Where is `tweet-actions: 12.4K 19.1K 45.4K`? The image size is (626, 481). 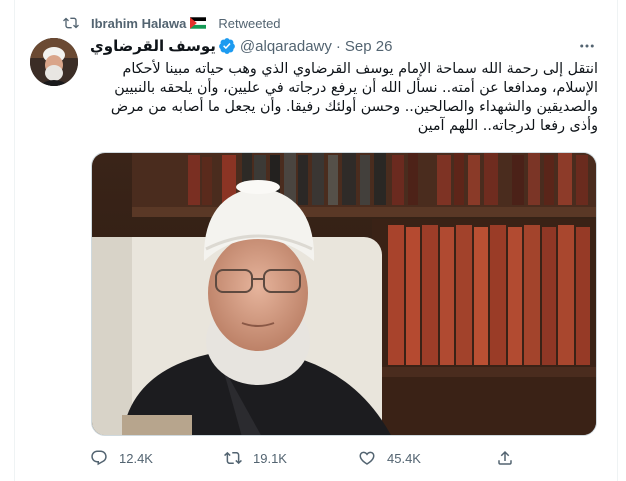 tweet-actions: 12.4K 19.1K 45.4K is located at coordinates (305, 458).